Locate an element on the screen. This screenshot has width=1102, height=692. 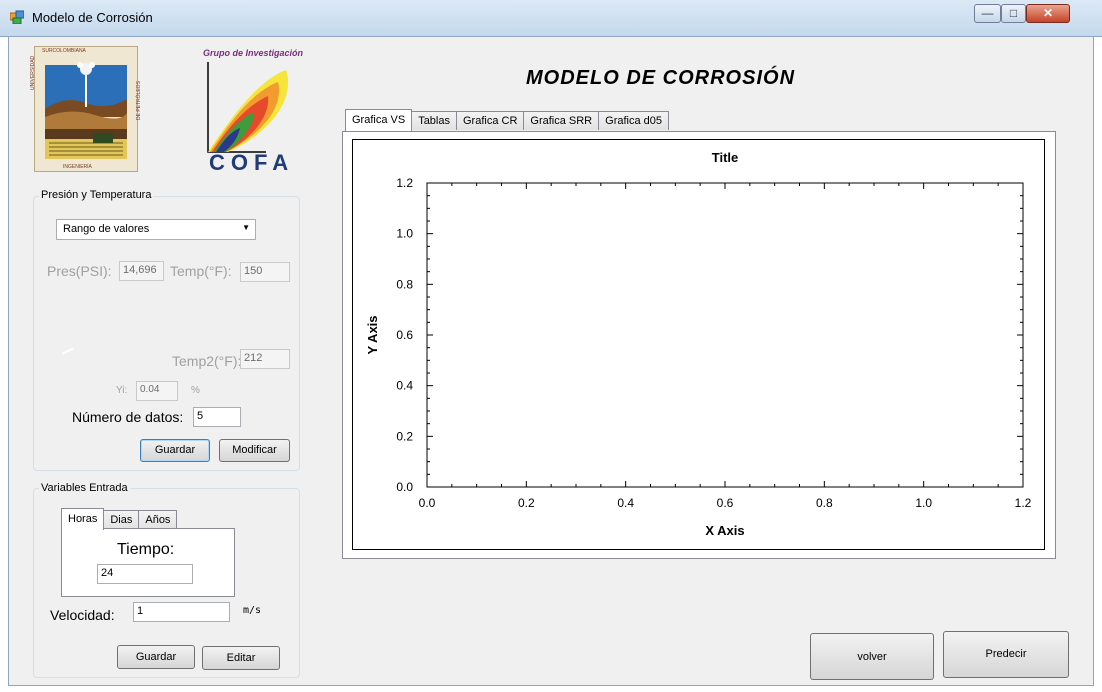
x-tick-label: 0.2 is located at coordinates (526, 503).